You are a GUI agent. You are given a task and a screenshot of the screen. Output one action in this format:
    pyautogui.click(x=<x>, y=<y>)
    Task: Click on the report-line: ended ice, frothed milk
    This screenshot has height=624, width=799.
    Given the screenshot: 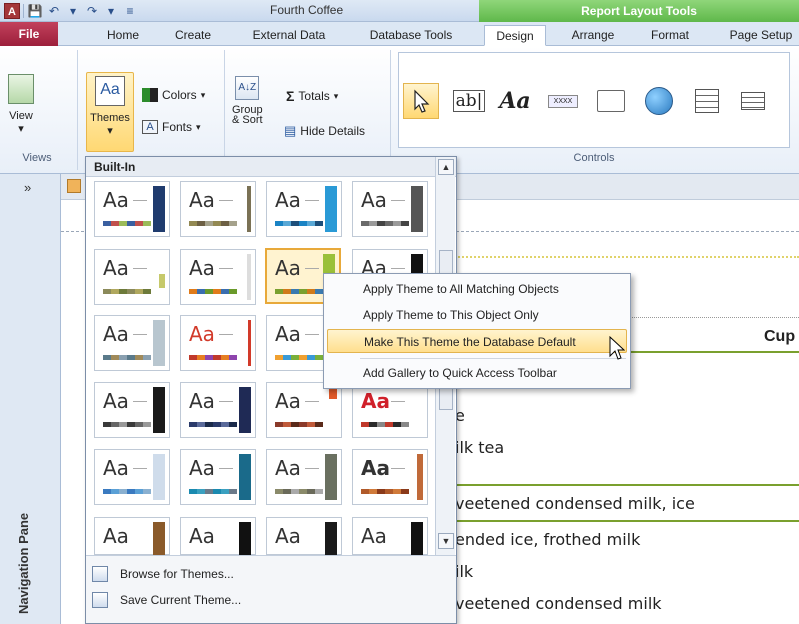 What is the action you would take?
    pyautogui.click(x=547, y=539)
    